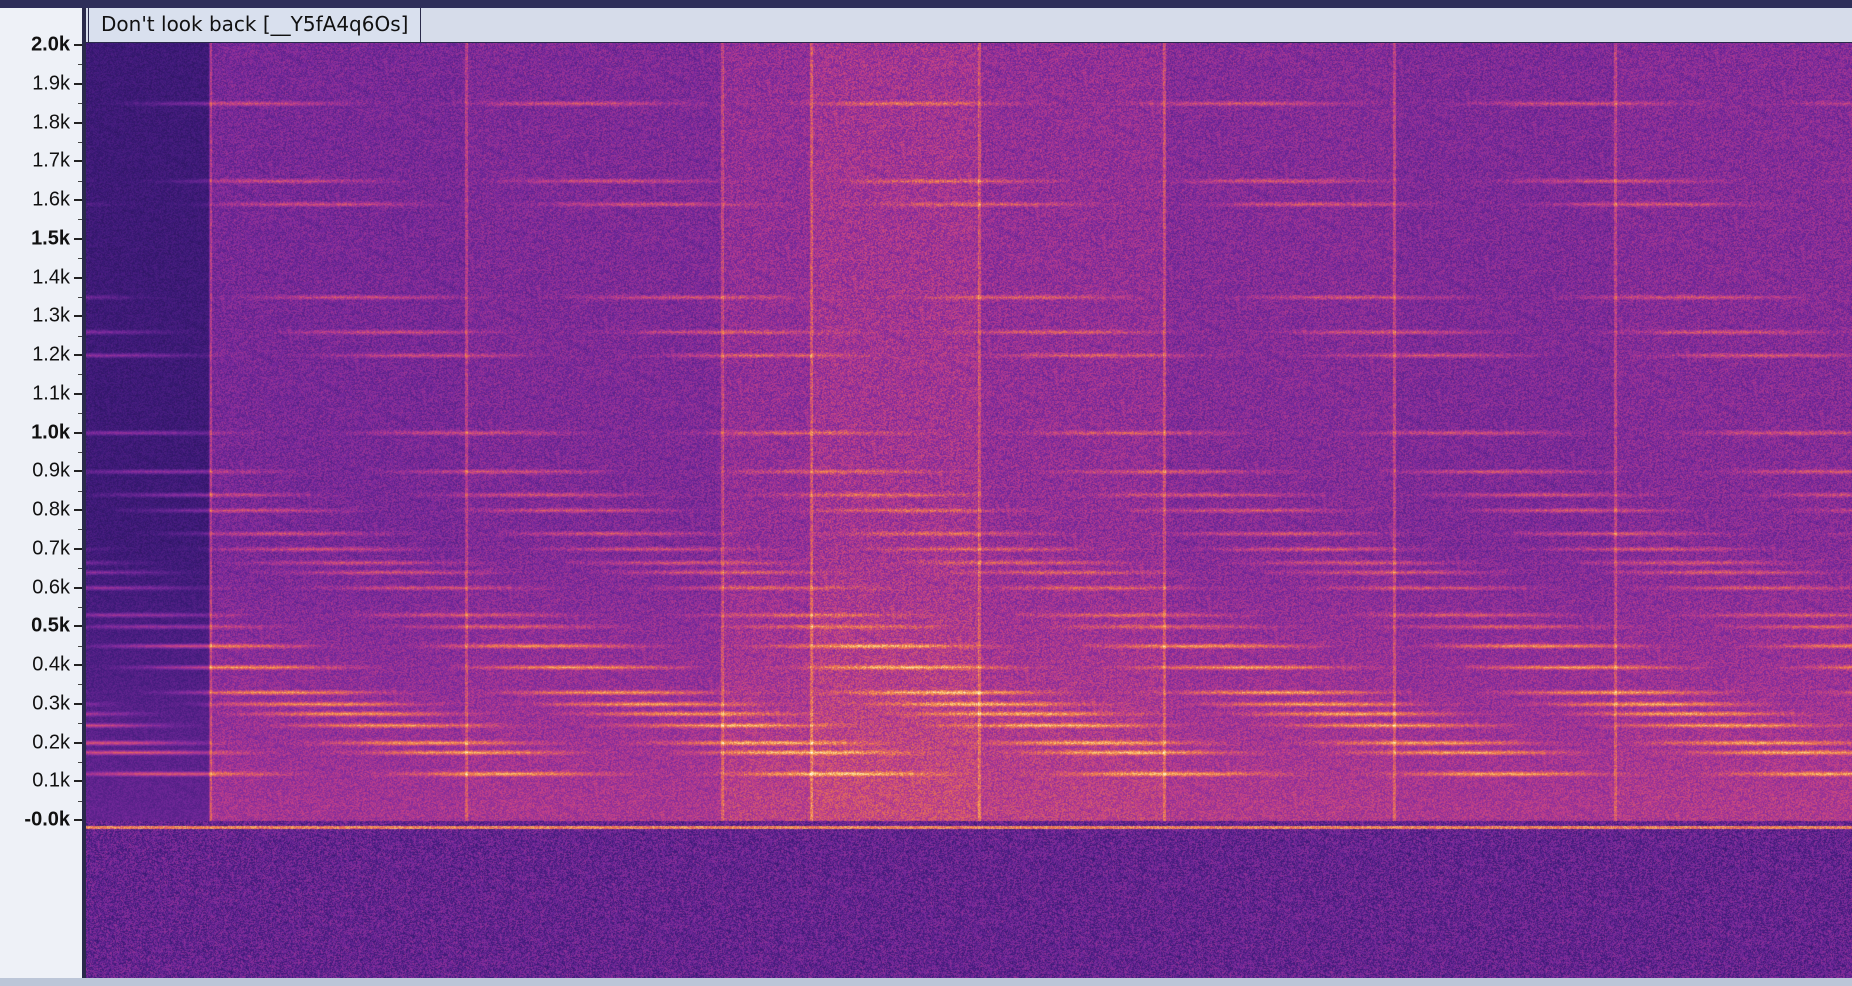  What do you see at coordinates (51, 664) in the screenshot?
I see `ruler-tick-label: 0.4k` at bounding box center [51, 664].